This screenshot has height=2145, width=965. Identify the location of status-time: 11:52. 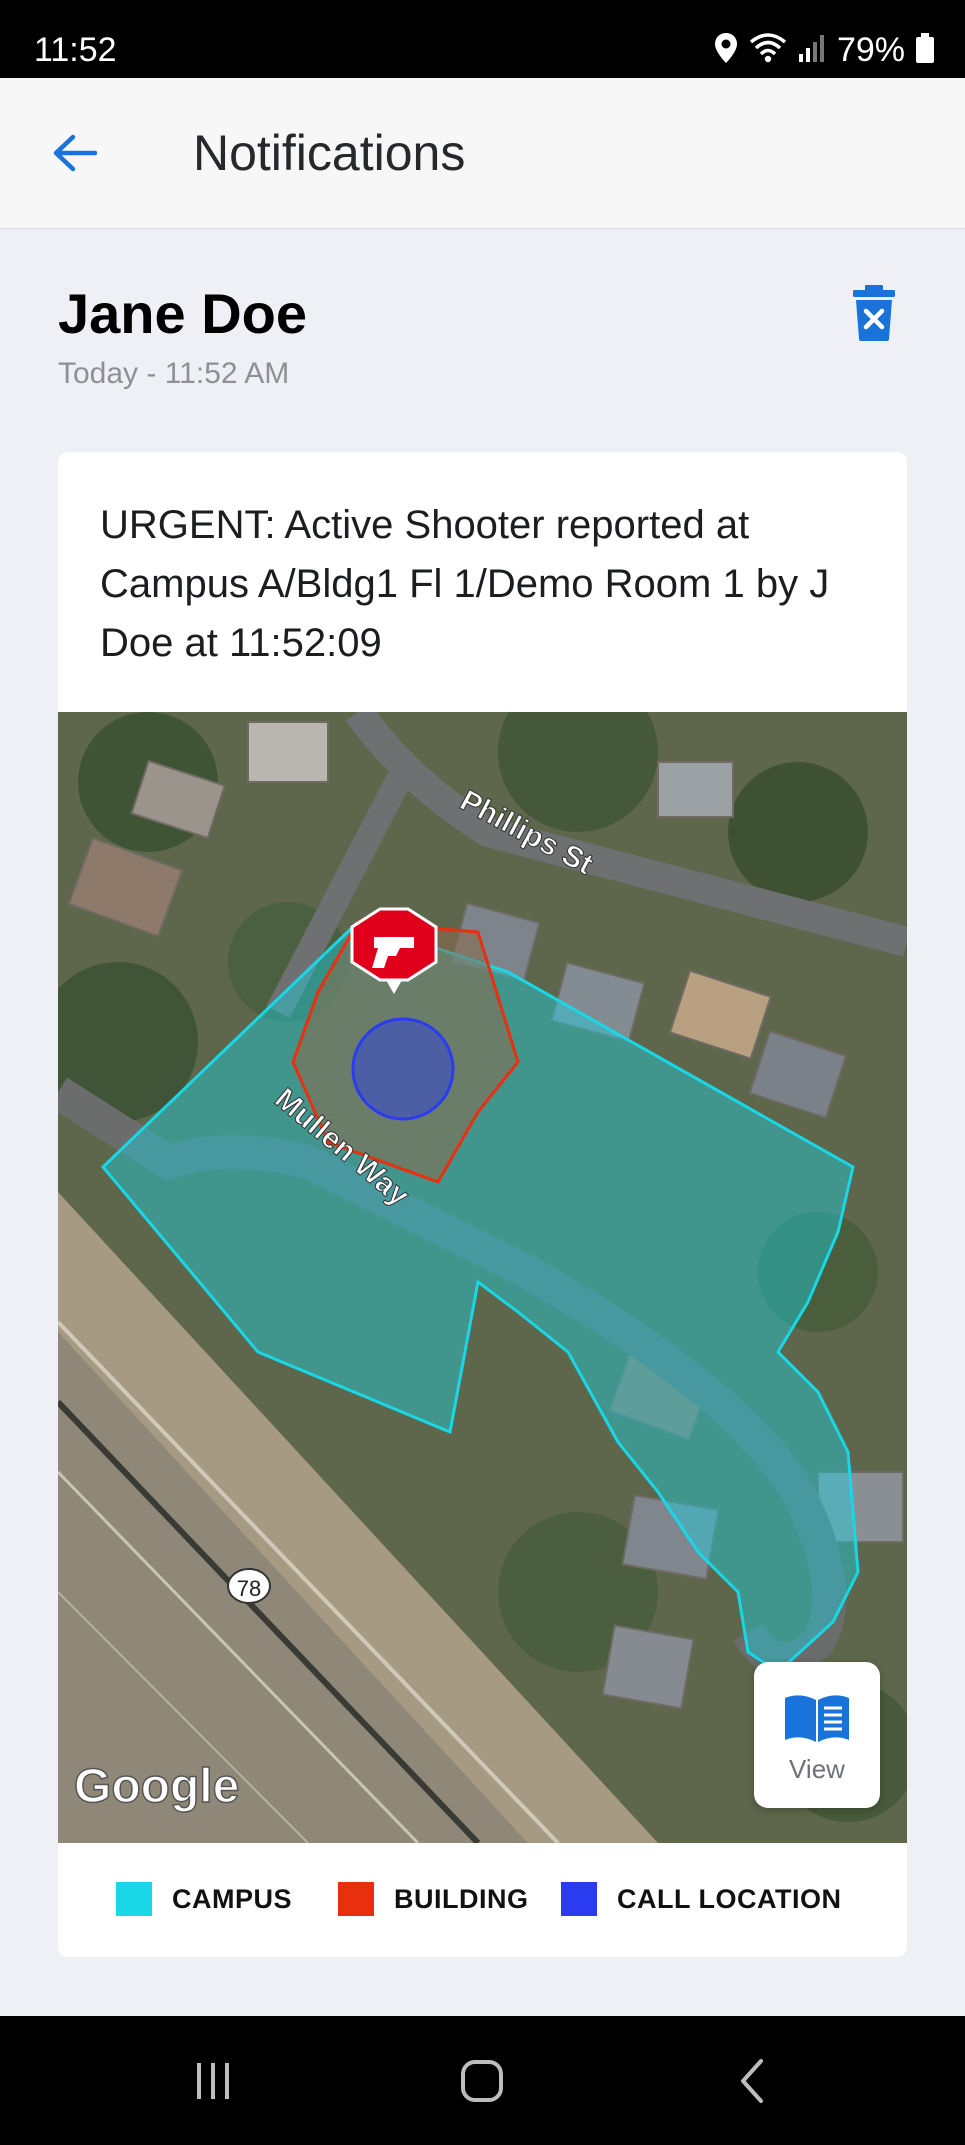
(75, 50).